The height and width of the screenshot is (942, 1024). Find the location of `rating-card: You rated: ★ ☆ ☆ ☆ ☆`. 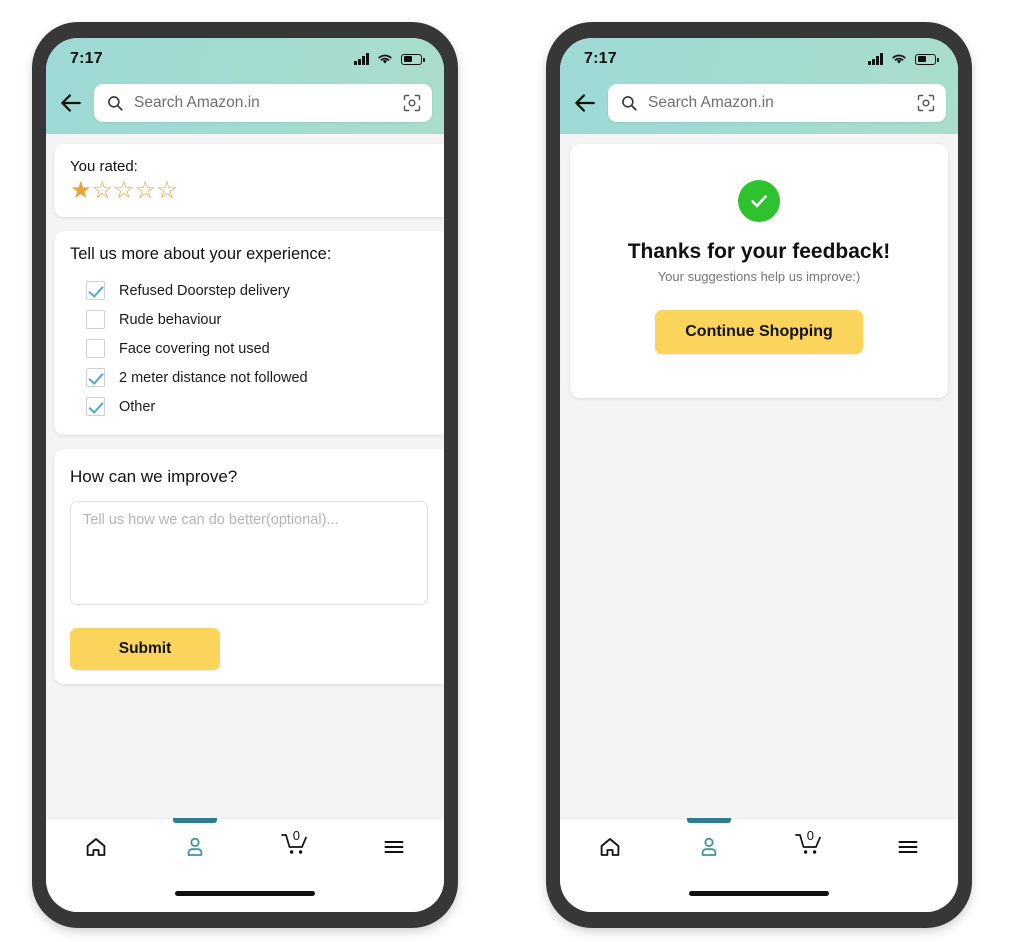

rating-card: You rated: ★ ☆ ☆ ☆ ☆ is located at coordinates (249, 180).